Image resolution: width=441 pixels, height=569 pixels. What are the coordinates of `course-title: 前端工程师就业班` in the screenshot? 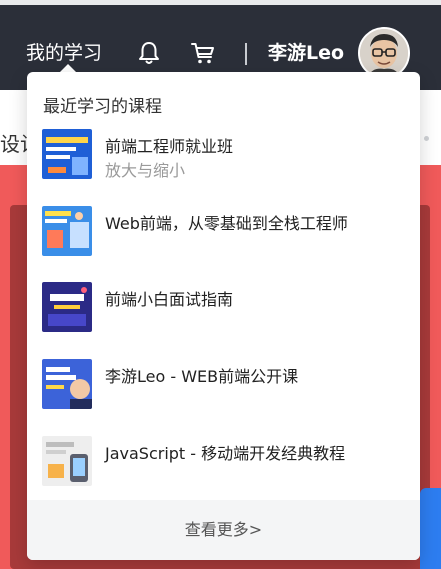 It's located at (169, 146).